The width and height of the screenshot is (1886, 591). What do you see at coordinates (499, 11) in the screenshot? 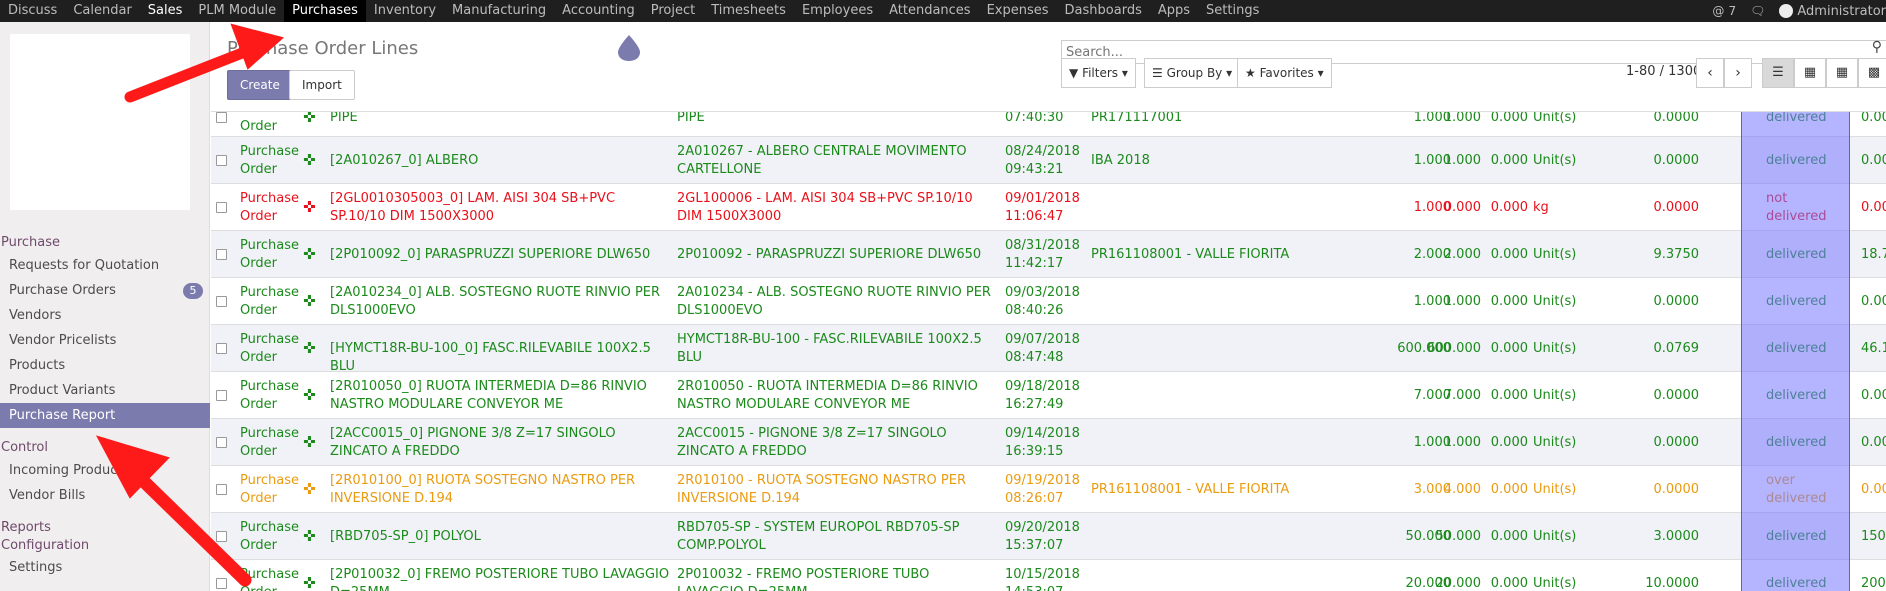
I see `menu-manufacturing: Manufacturing` at bounding box center [499, 11].